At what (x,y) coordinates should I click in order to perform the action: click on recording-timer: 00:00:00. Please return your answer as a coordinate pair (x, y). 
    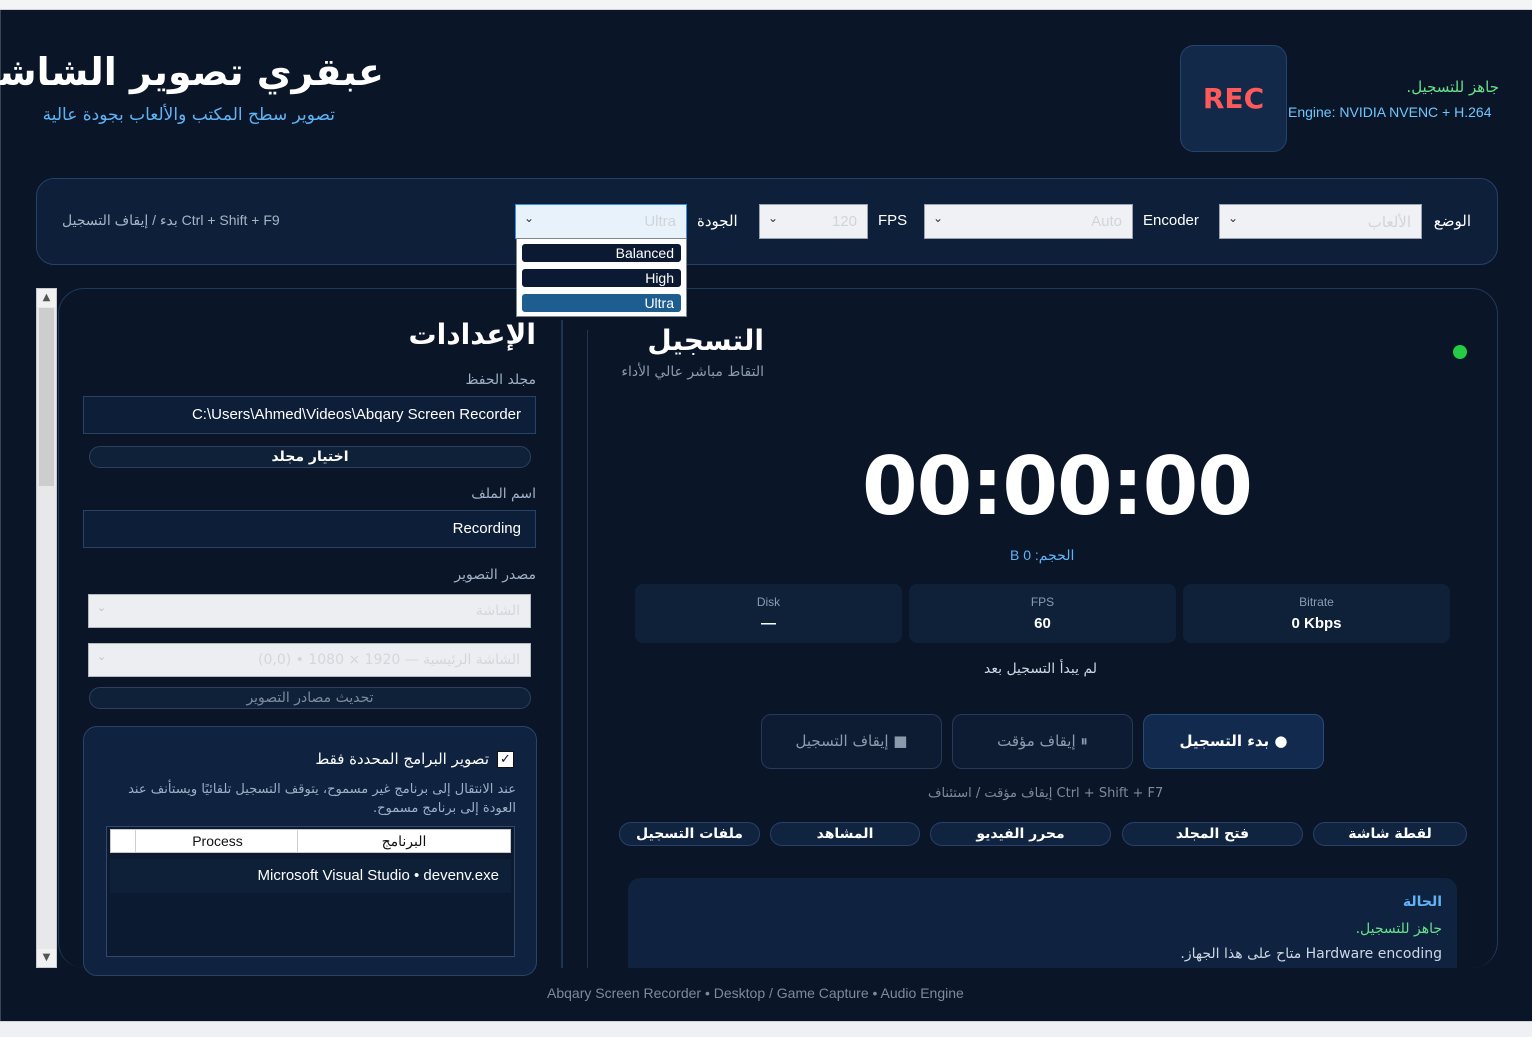
    Looking at the image, I should click on (1057, 486).